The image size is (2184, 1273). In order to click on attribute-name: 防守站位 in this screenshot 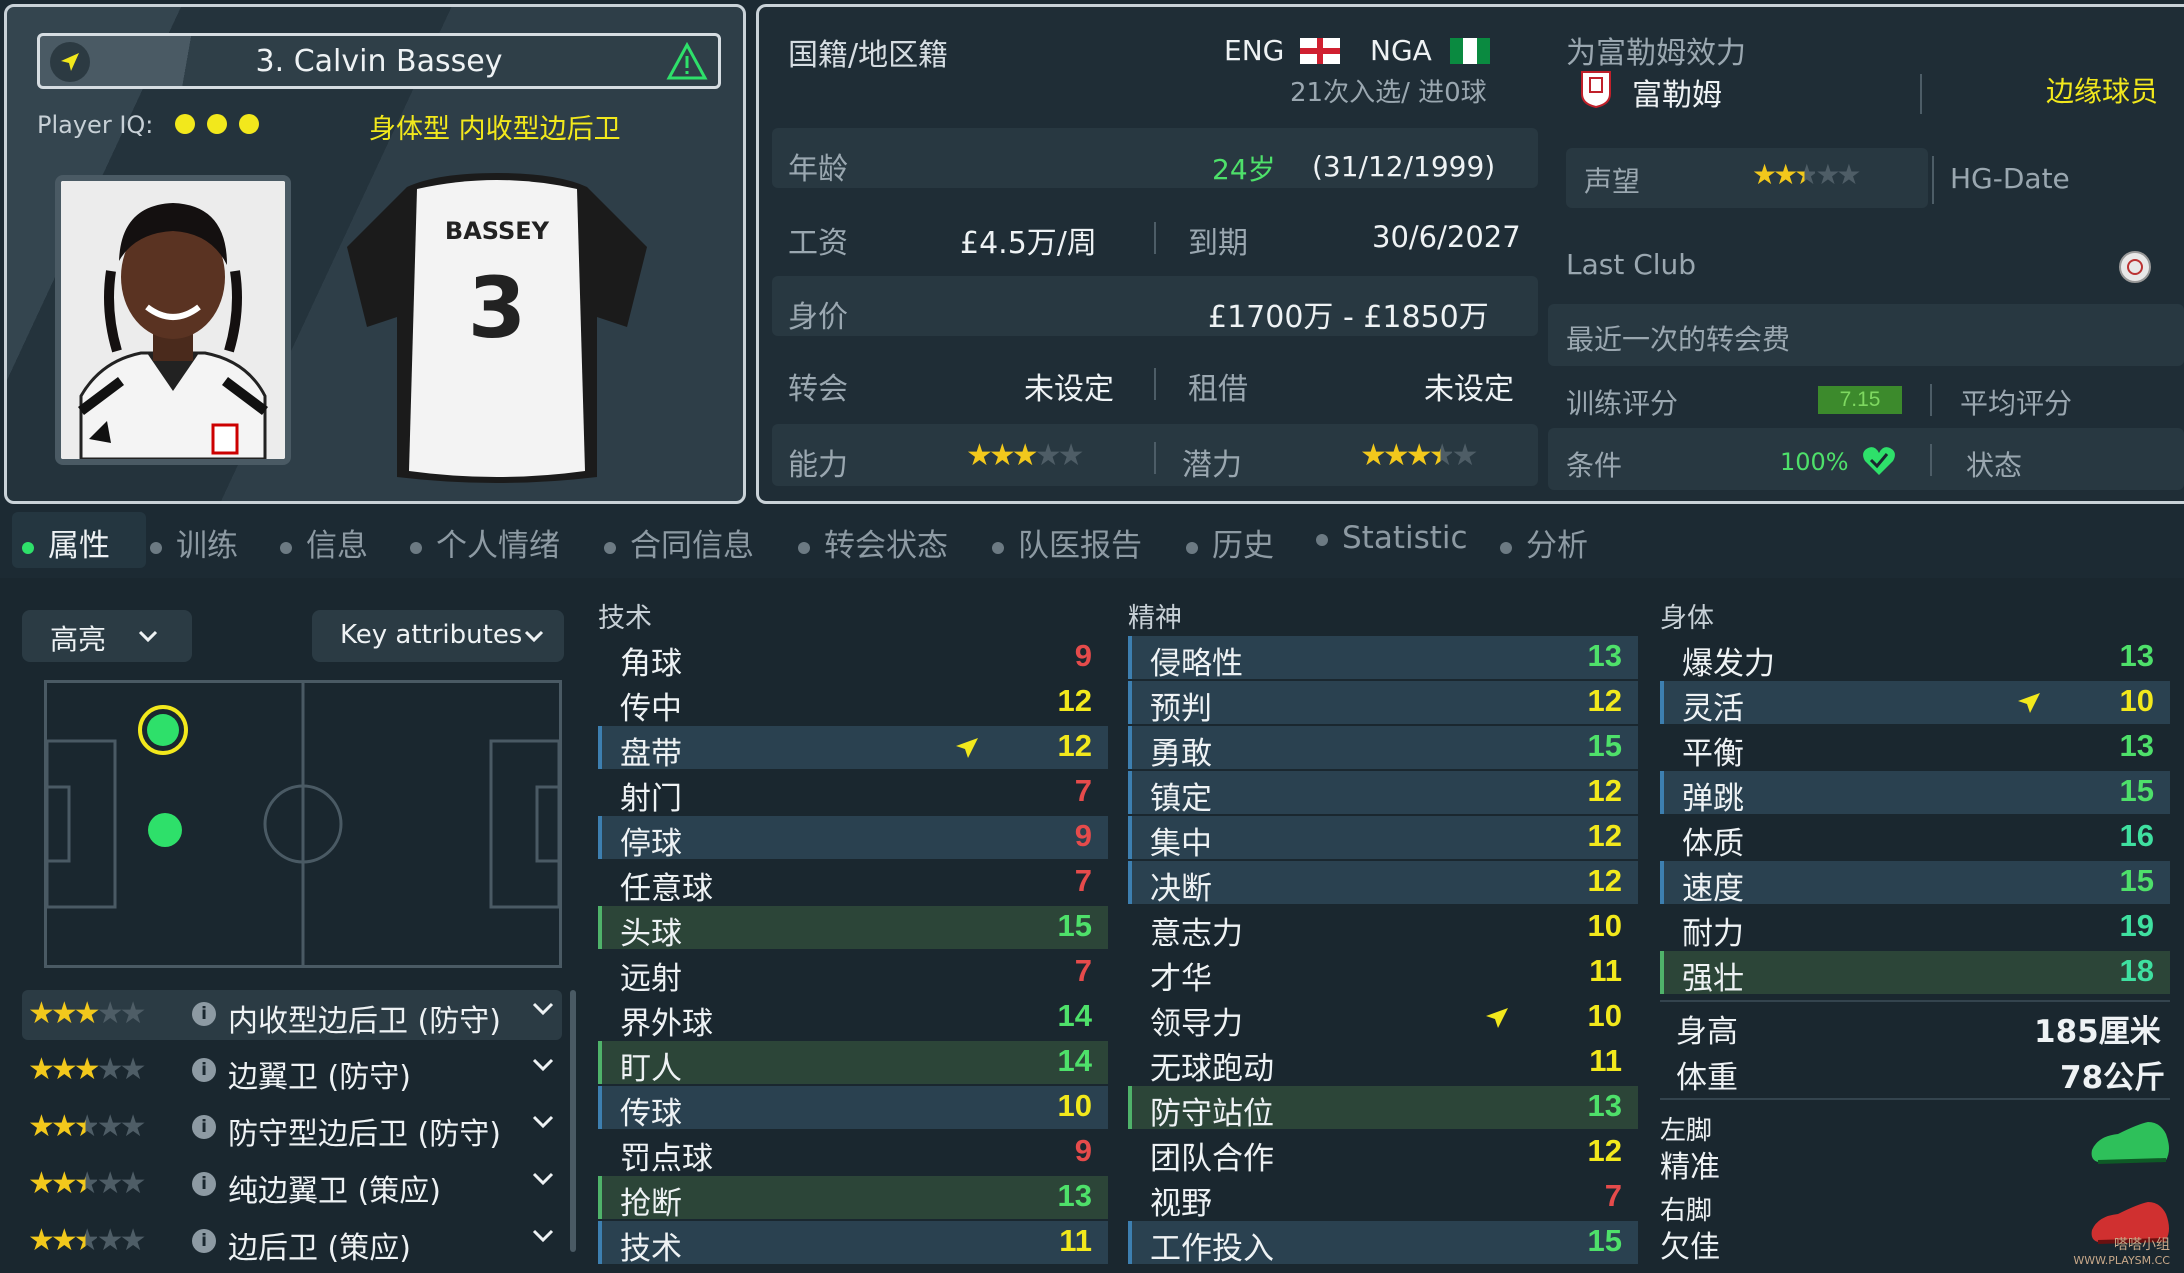, I will do `click(1212, 1114)`.